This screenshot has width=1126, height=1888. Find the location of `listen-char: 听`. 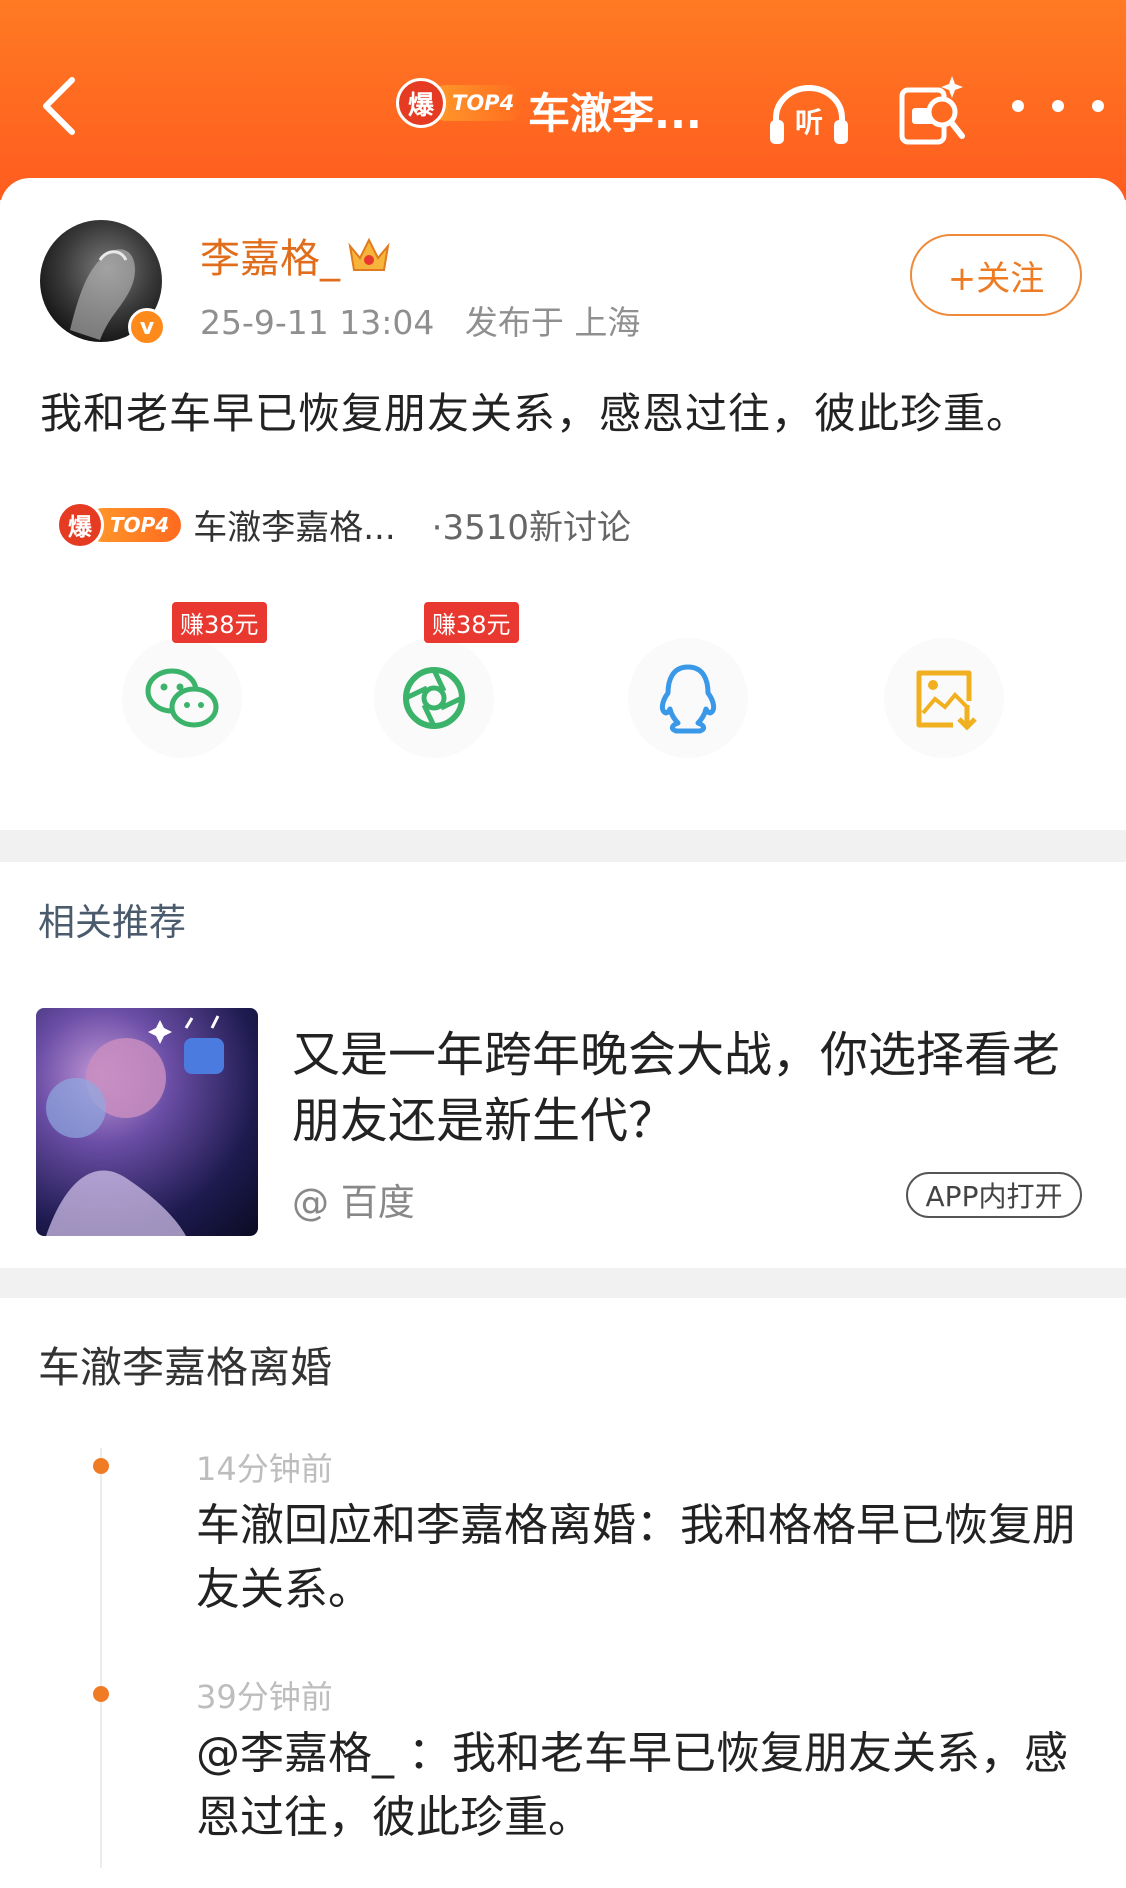

listen-char: 听 is located at coordinates (809, 122).